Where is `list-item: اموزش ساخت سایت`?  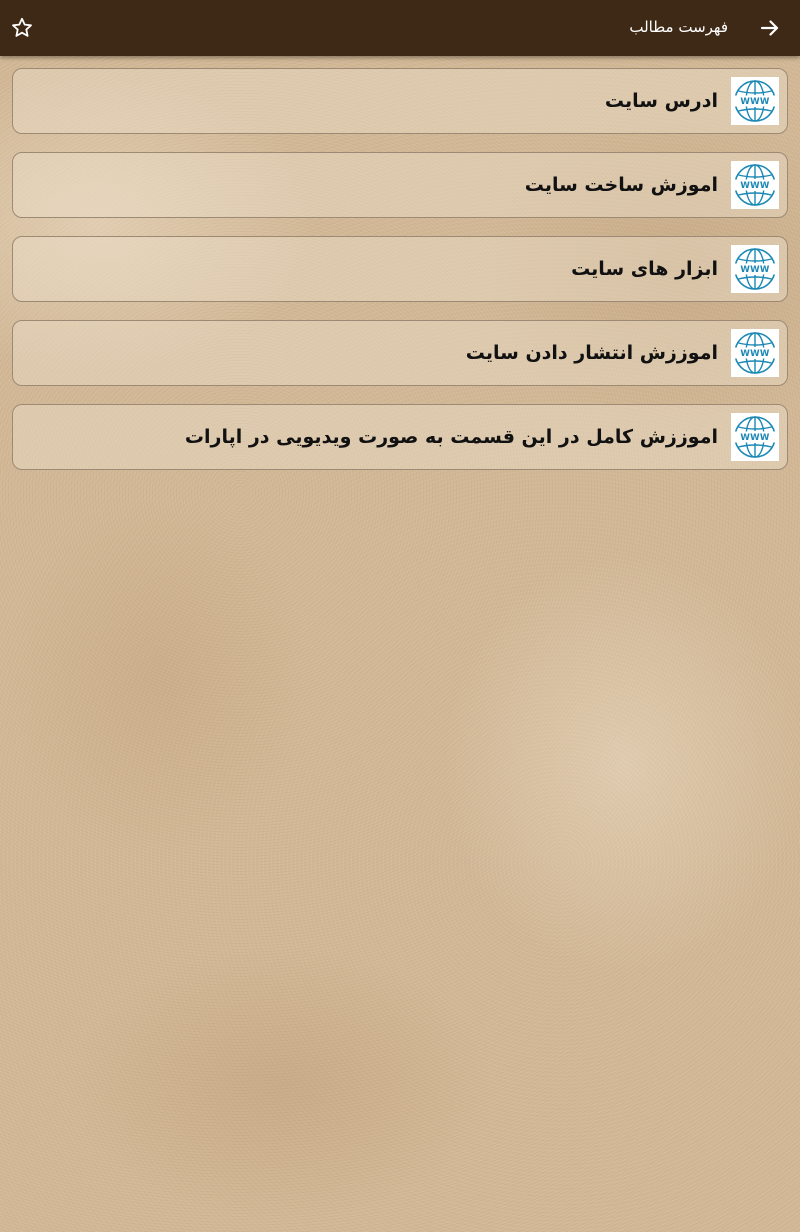
list-item: اموزش ساخت سایت is located at coordinates (400, 185).